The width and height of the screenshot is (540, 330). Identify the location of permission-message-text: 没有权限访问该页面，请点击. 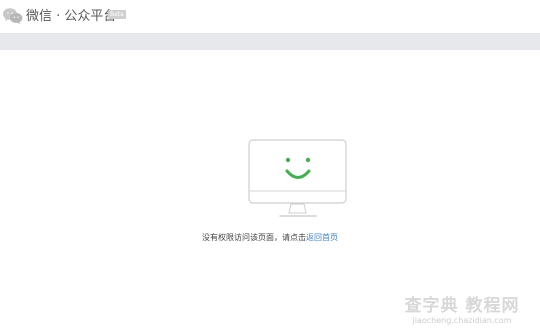
(254, 237).